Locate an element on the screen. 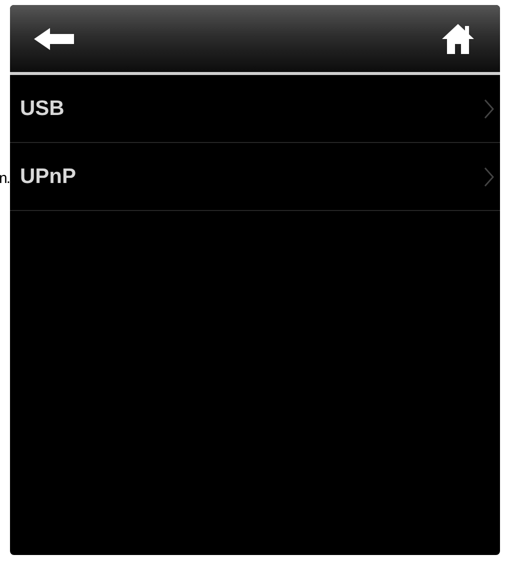  home-button is located at coordinates (458, 39).